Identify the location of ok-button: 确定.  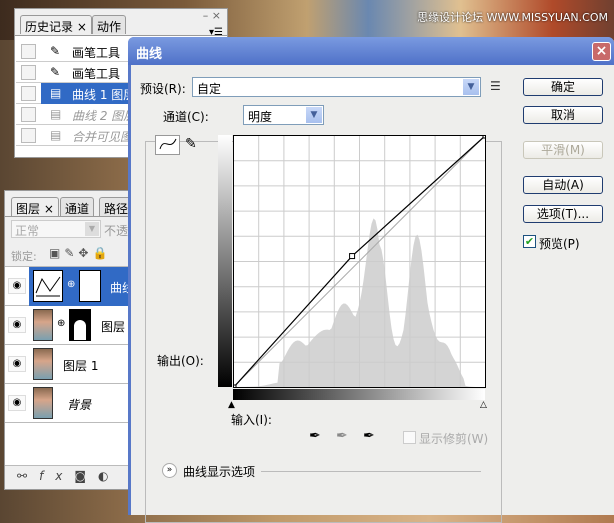
(563, 87).